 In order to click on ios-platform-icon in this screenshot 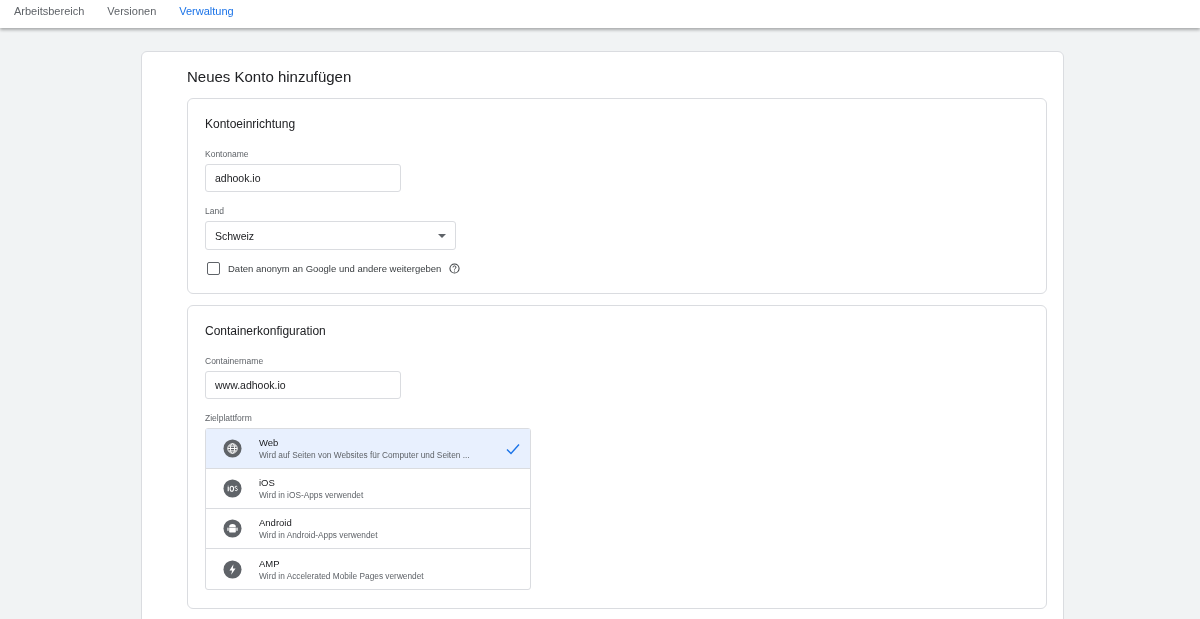, I will do `click(232, 488)`.